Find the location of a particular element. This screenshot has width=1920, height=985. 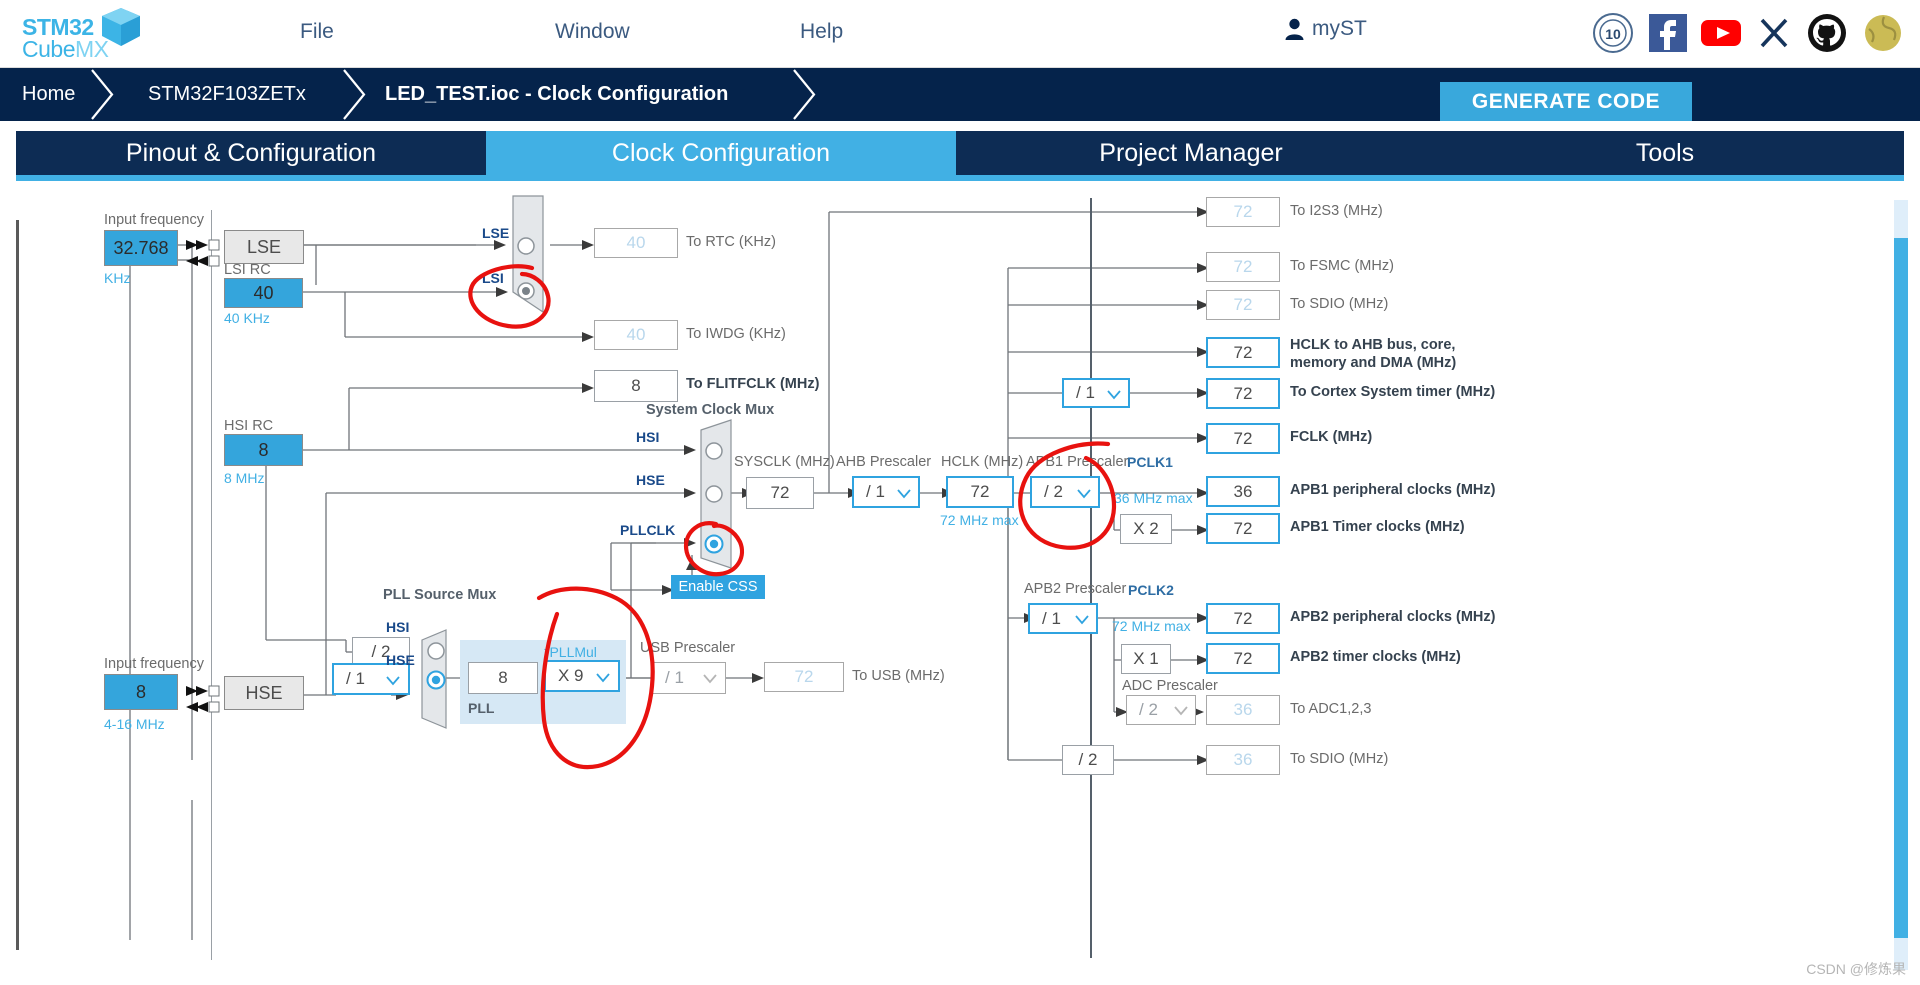

svg-text: 10 is located at coordinates (1613, 34).